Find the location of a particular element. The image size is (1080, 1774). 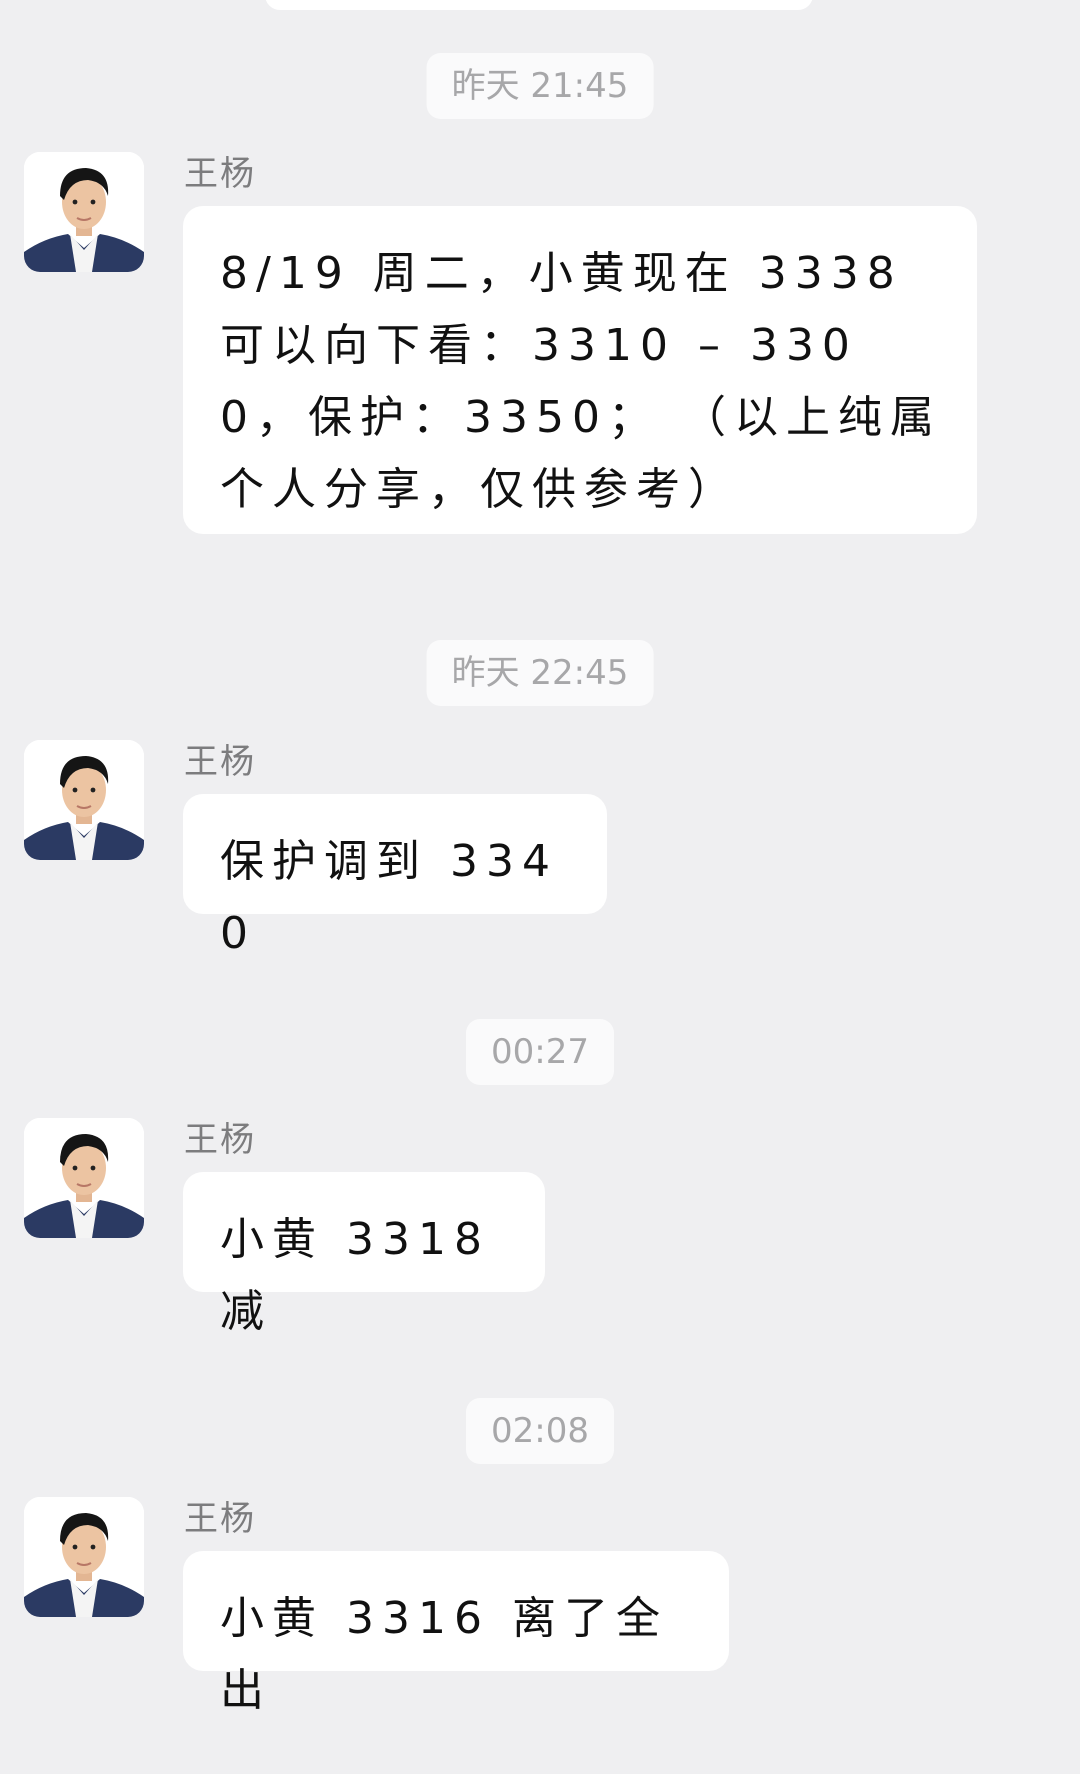

timestamp: 昨天 21:45 is located at coordinates (540, 86).